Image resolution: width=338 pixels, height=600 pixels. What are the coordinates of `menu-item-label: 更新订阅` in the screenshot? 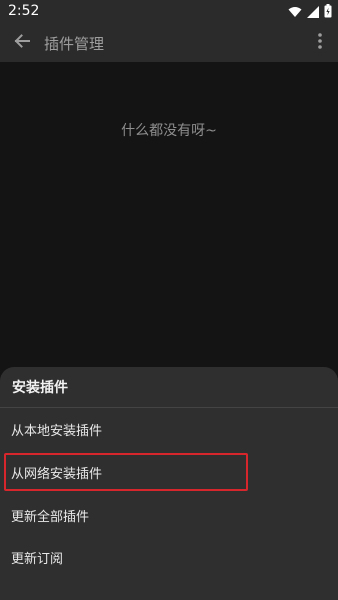 It's located at (37, 559).